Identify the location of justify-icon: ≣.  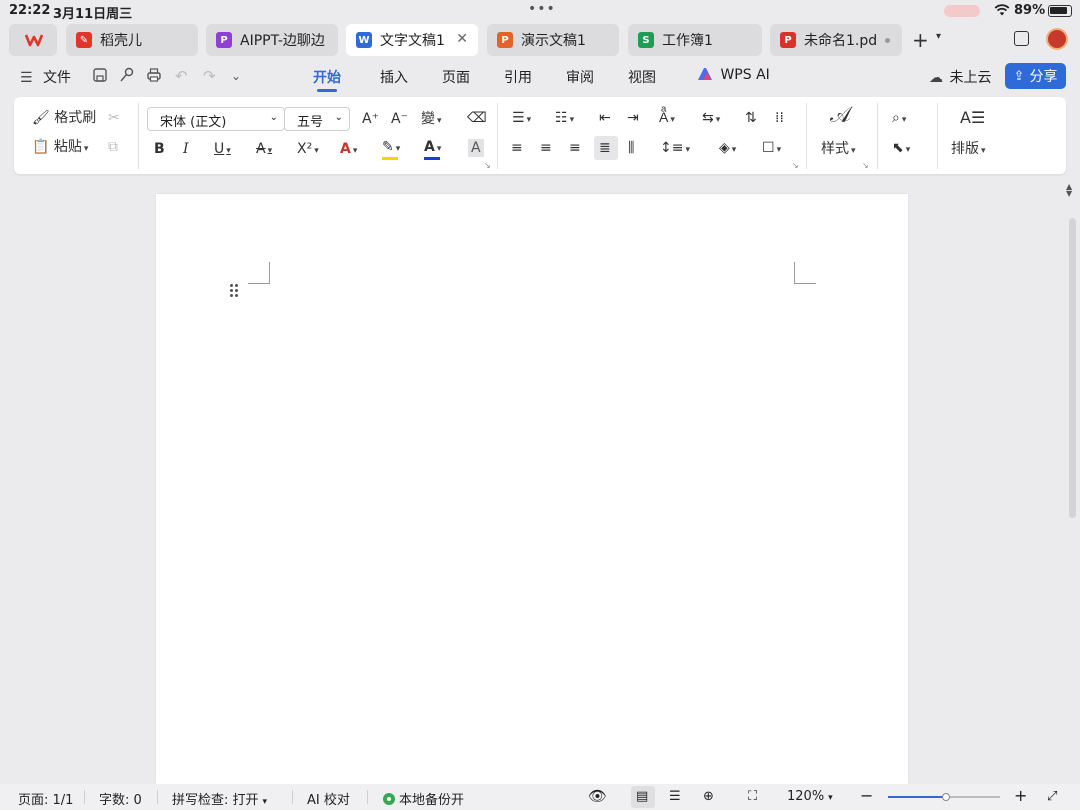
(605, 148).